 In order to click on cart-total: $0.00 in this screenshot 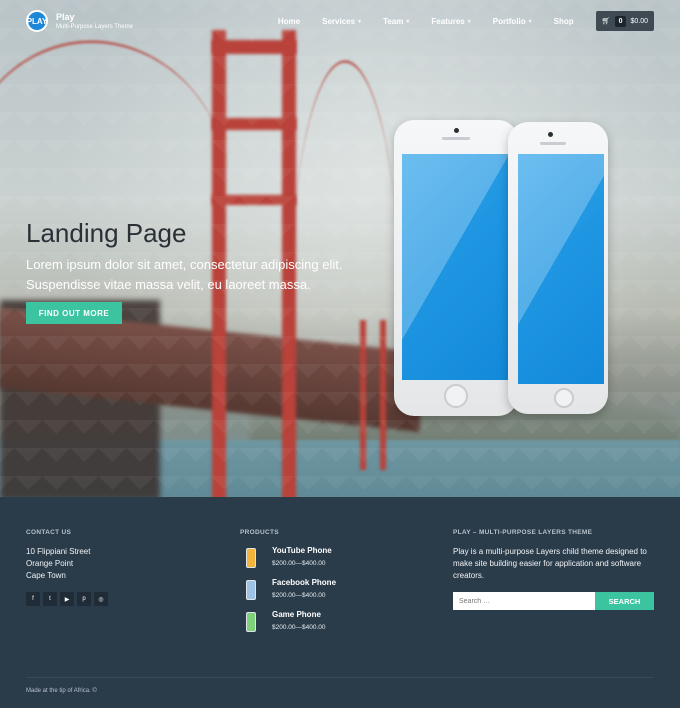, I will do `click(639, 21)`.